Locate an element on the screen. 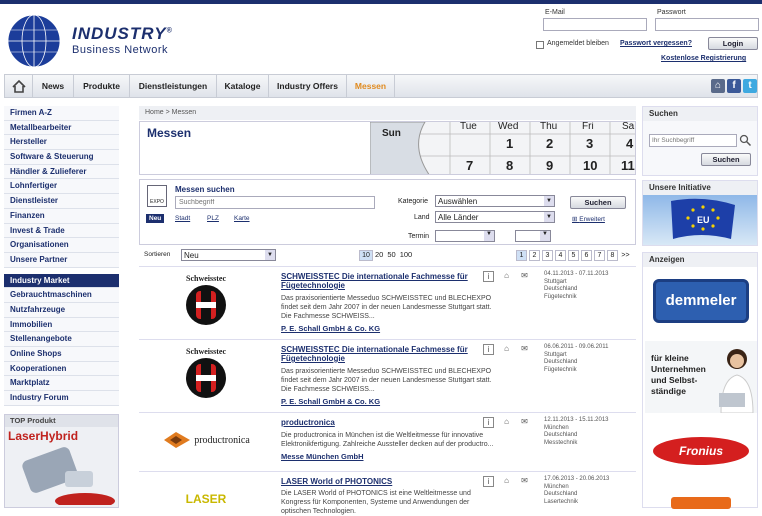  fronius-ad: Fronius is located at coordinates (701, 451).